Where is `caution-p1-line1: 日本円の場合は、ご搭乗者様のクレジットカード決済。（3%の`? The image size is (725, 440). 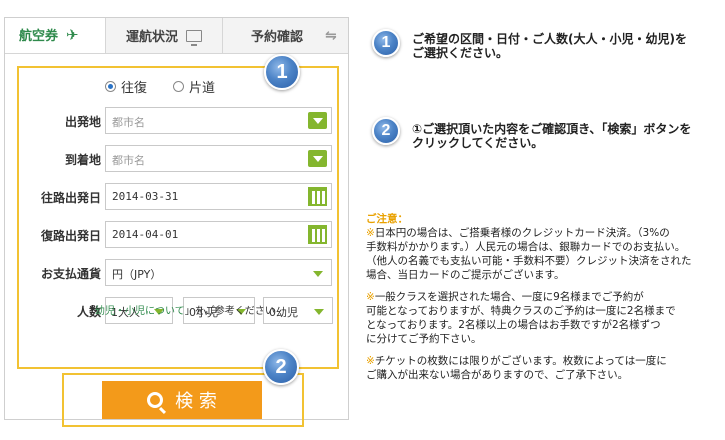
caution-p1-line1: 日本円の場合は、ご搭乗者様のクレジットカード決済。（3%の is located at coordinates (522, 233).